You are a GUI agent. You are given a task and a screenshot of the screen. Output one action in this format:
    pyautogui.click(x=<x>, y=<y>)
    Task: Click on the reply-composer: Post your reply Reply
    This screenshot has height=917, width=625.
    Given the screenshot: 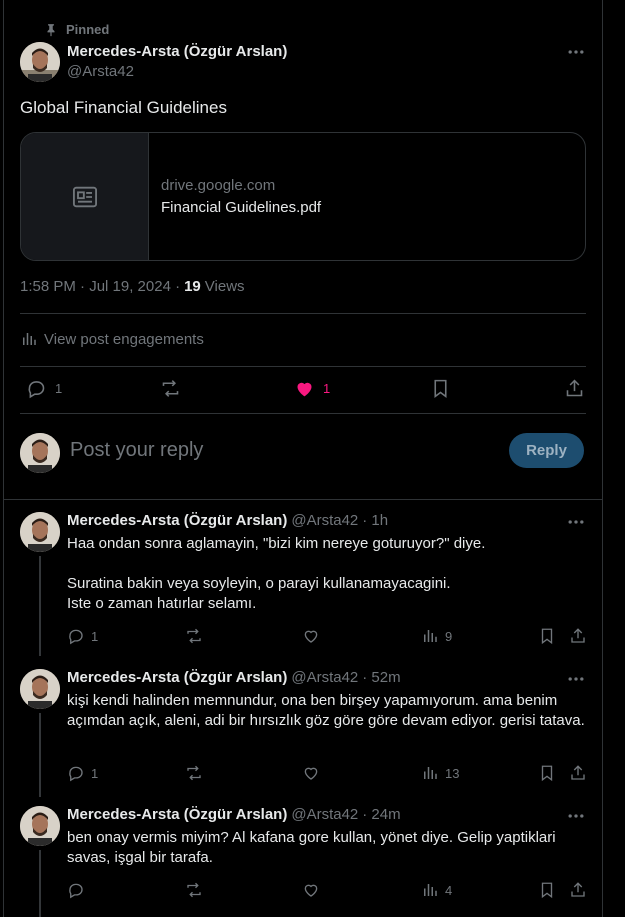 What is the action you would take?
    pyautogui.click(x=303, y=452)
    